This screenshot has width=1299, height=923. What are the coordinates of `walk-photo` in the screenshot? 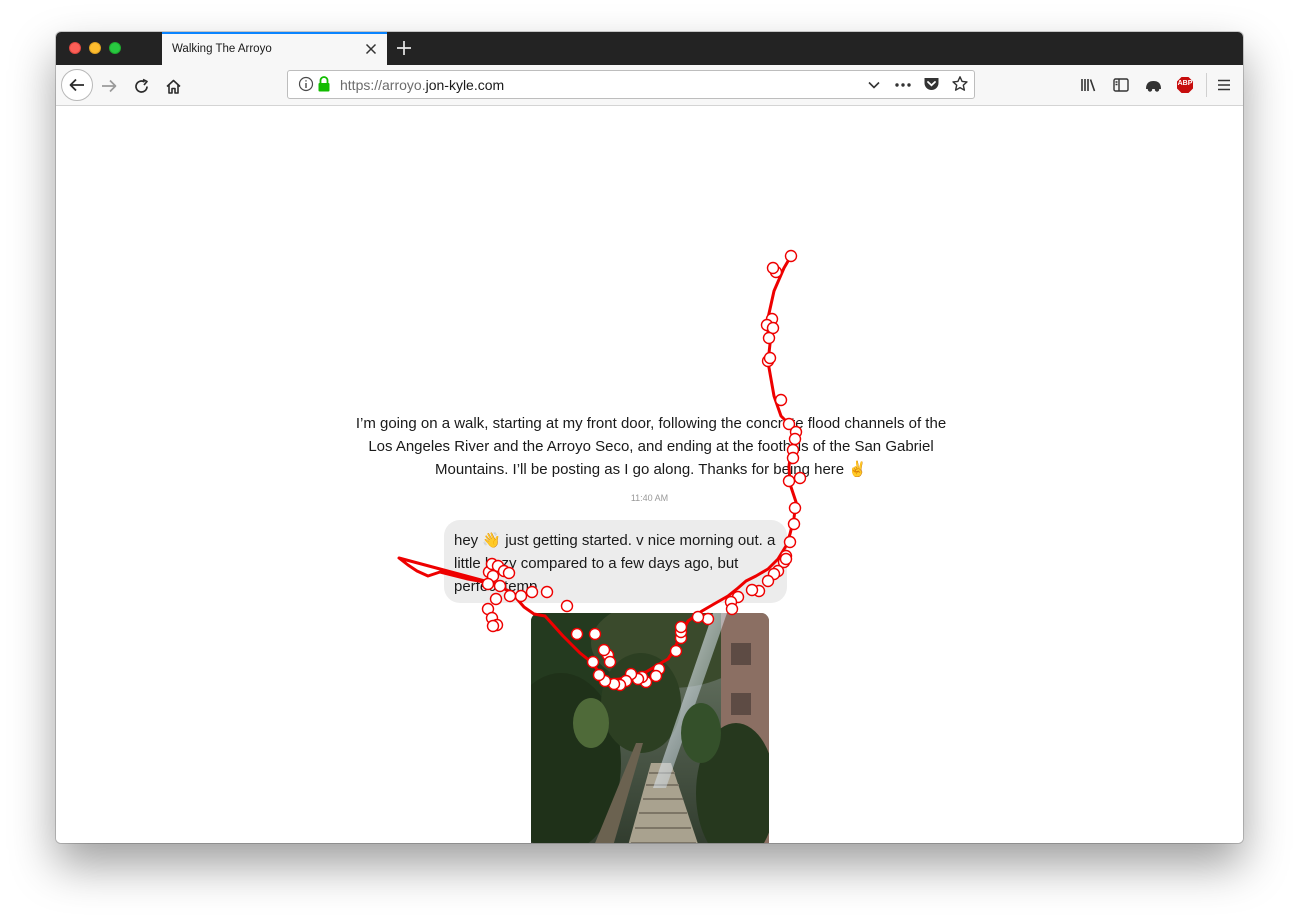 It's located at (650, 728).